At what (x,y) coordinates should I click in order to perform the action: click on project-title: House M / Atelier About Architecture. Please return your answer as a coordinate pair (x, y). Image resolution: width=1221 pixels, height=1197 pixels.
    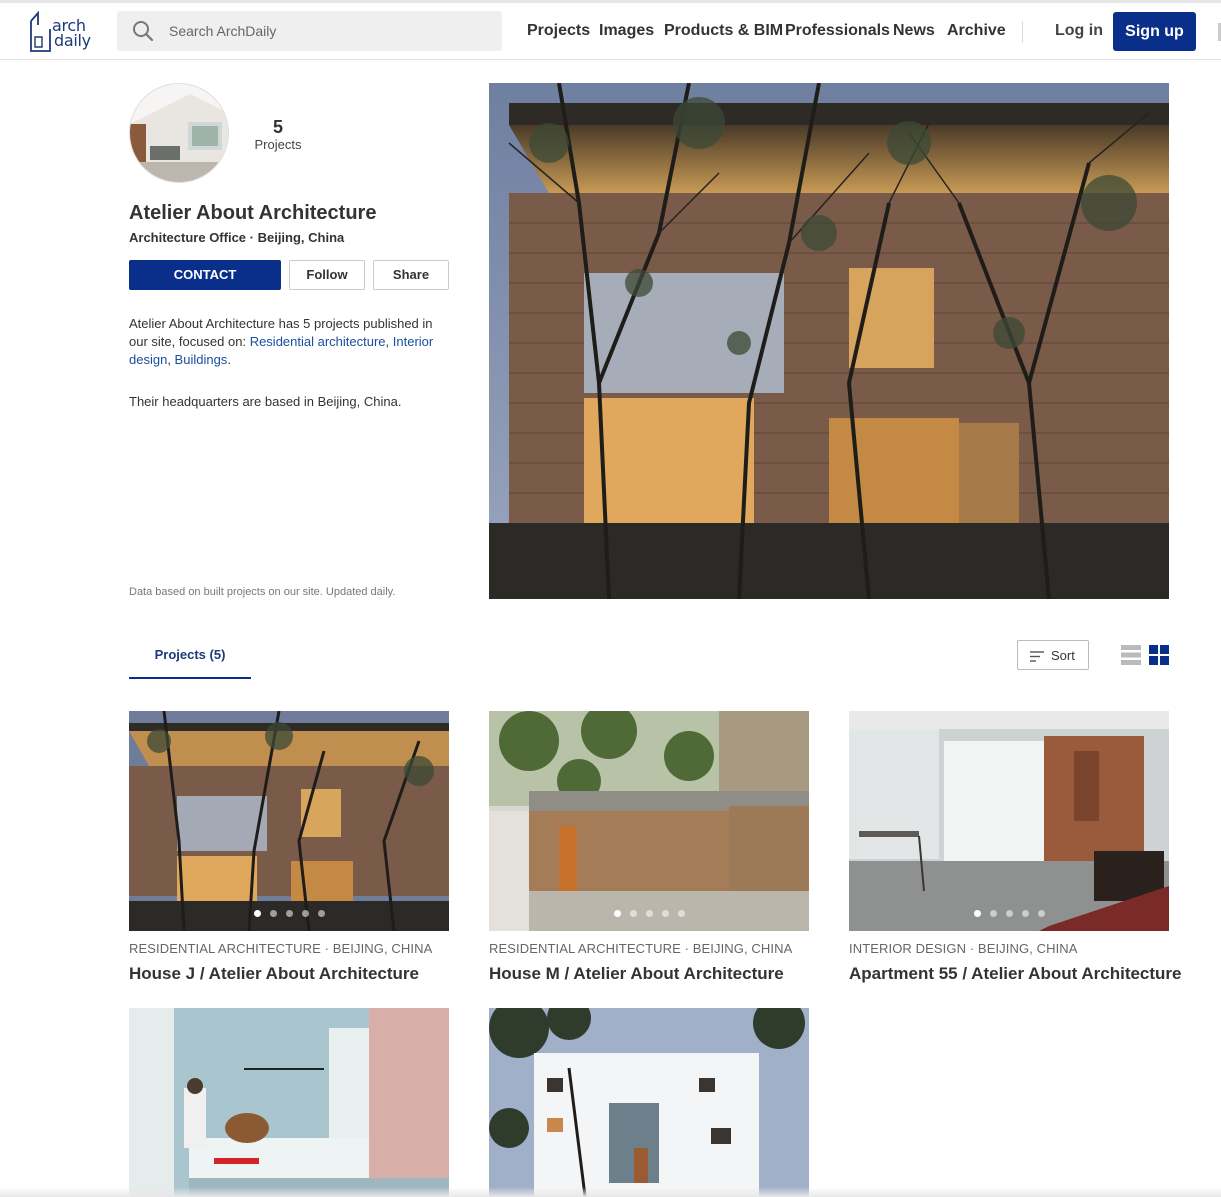
    Looking at the image, I should click on (636, 974).